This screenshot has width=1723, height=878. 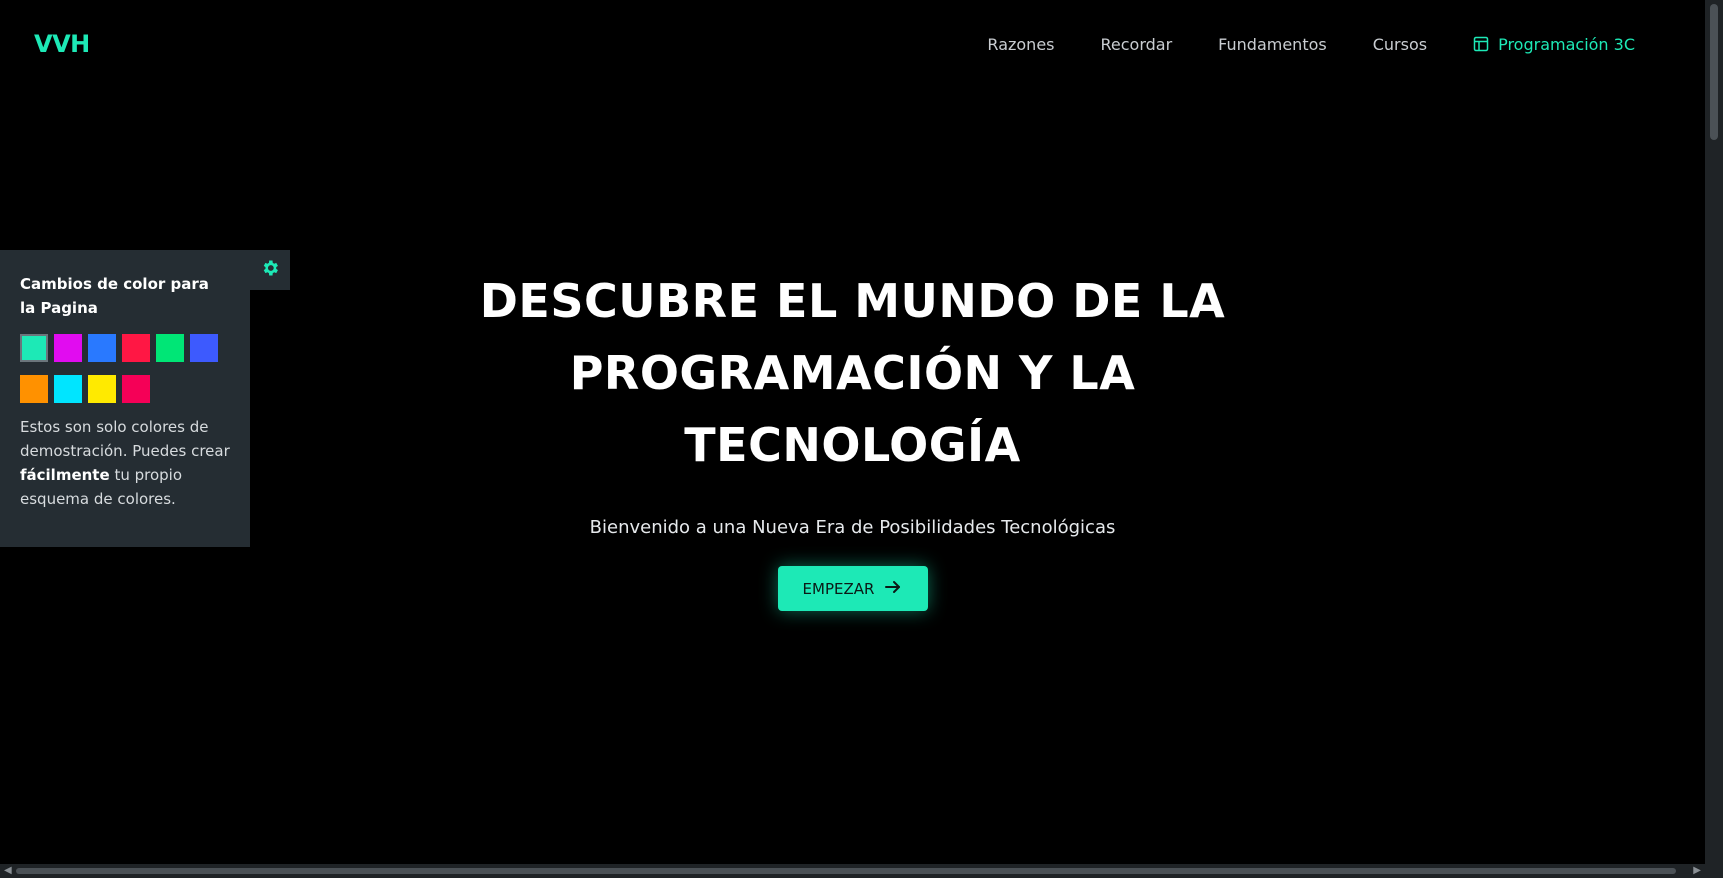 I want to click on color-panel-title: Cambios de color para la Pagina, so click(x=114, y=296).